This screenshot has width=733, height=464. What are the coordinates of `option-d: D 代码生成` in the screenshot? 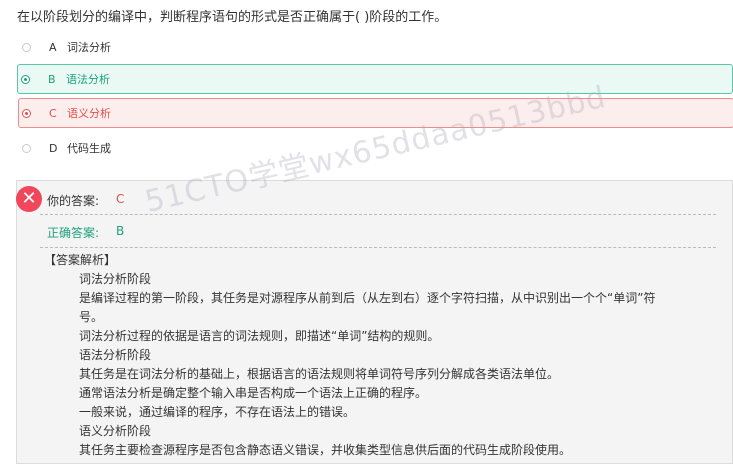 It's located at (375, 148).